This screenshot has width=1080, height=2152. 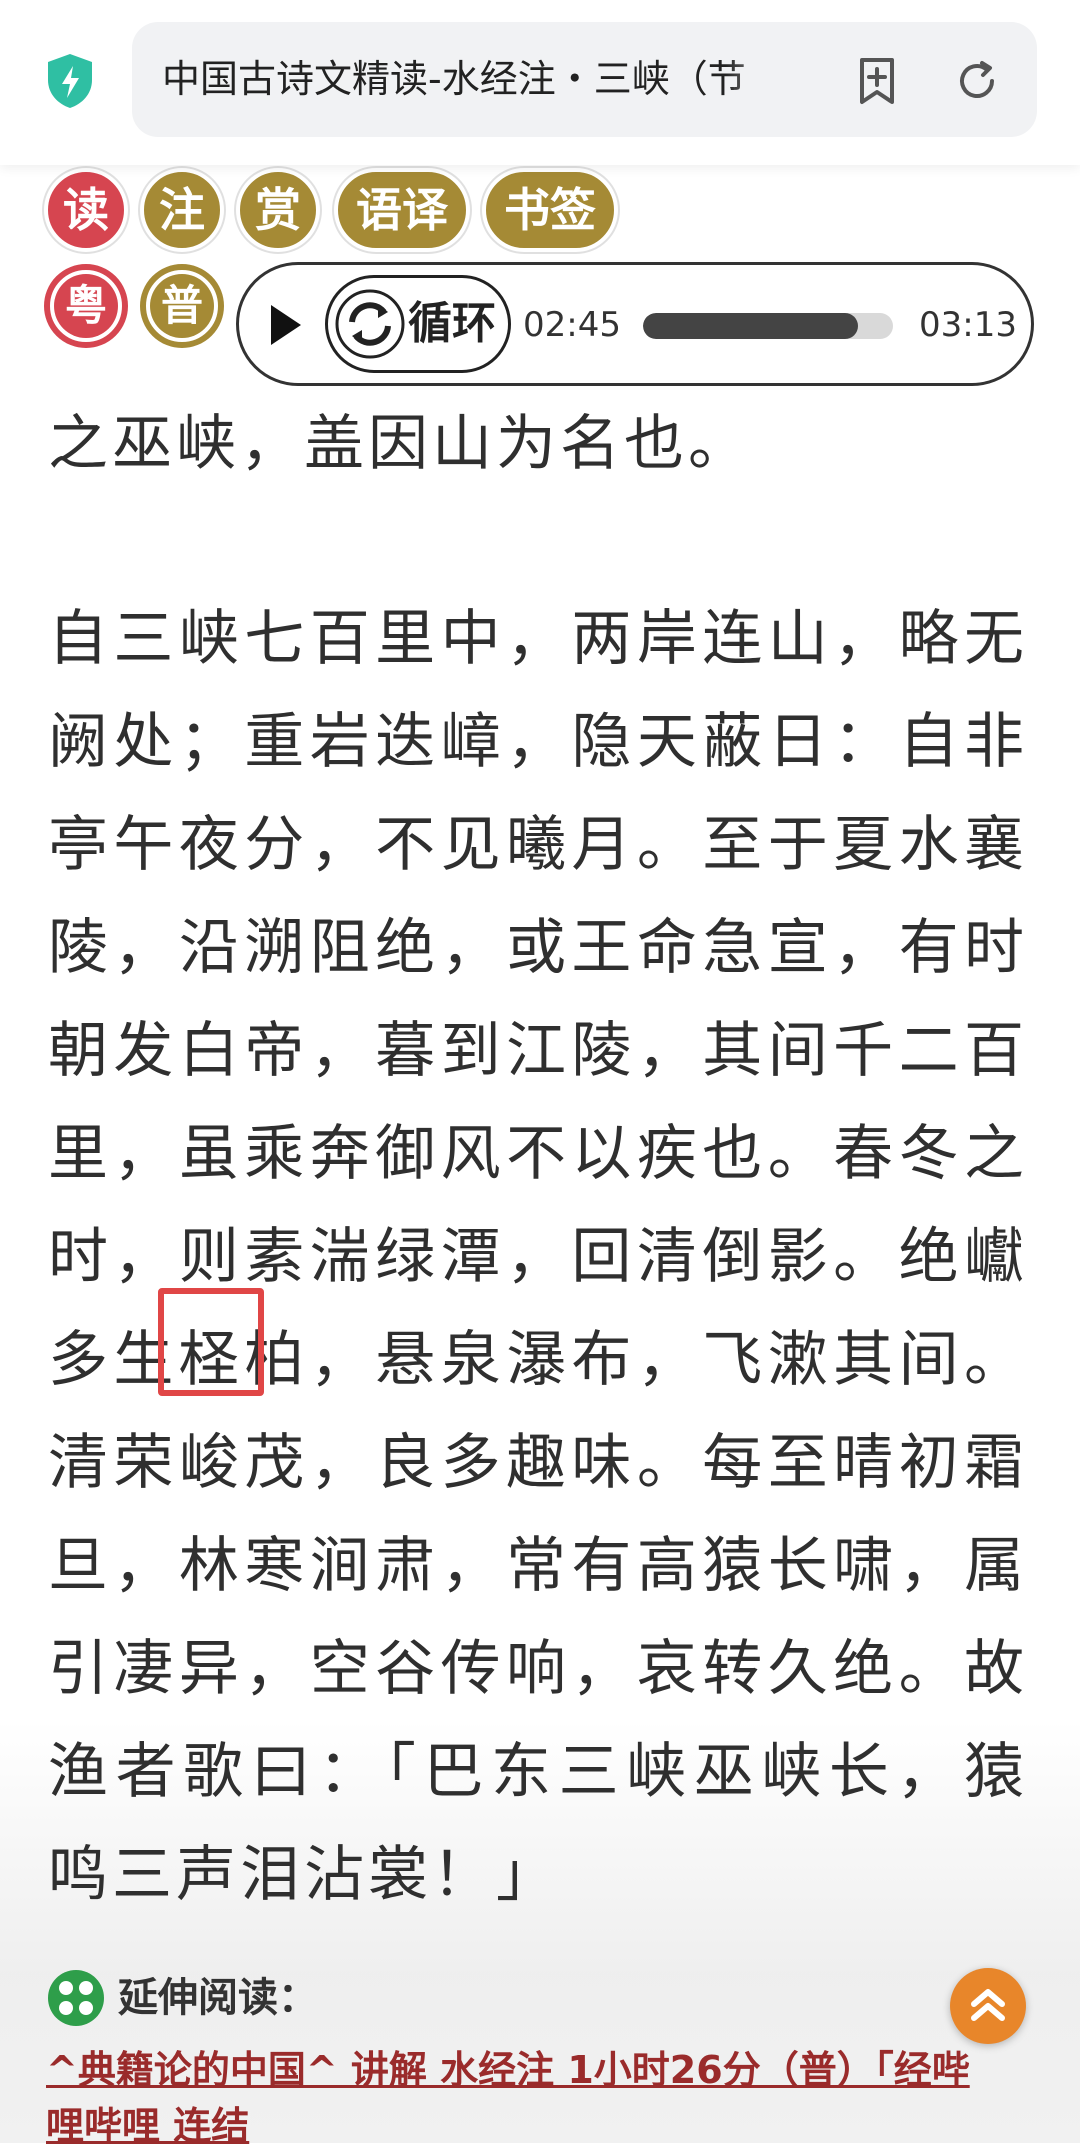 I want to click on clover-icon, so click(x=76, y=1998).